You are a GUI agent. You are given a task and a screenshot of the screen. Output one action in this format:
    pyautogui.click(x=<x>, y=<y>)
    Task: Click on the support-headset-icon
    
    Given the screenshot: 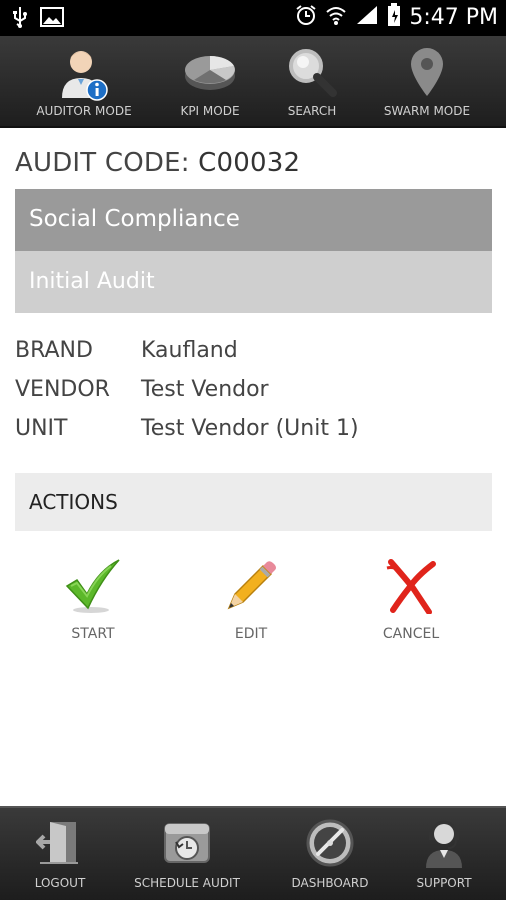 What is the action you would take?
    pyautogui.click(x=444, y=841)
    